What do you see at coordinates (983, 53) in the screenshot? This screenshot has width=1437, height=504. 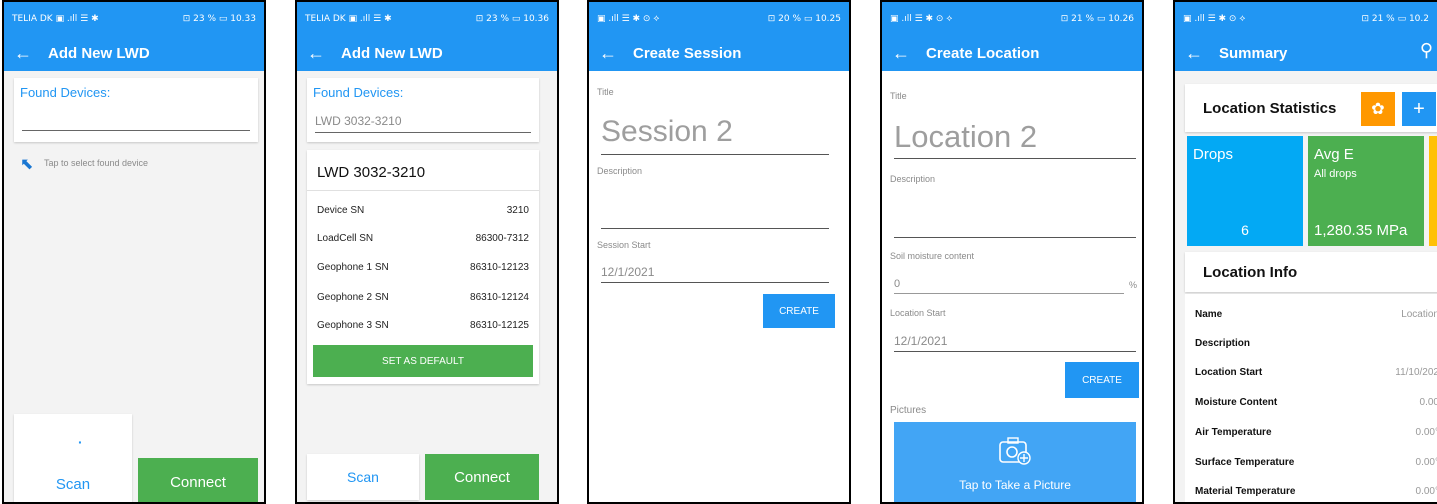 I see `page-title: Create Location` at bounding box center [983, 53].